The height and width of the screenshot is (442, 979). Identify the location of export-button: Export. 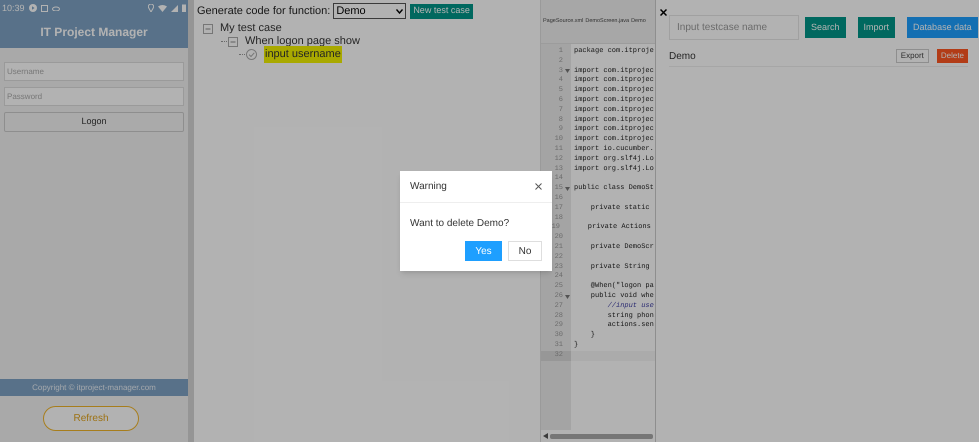
(912, 56).